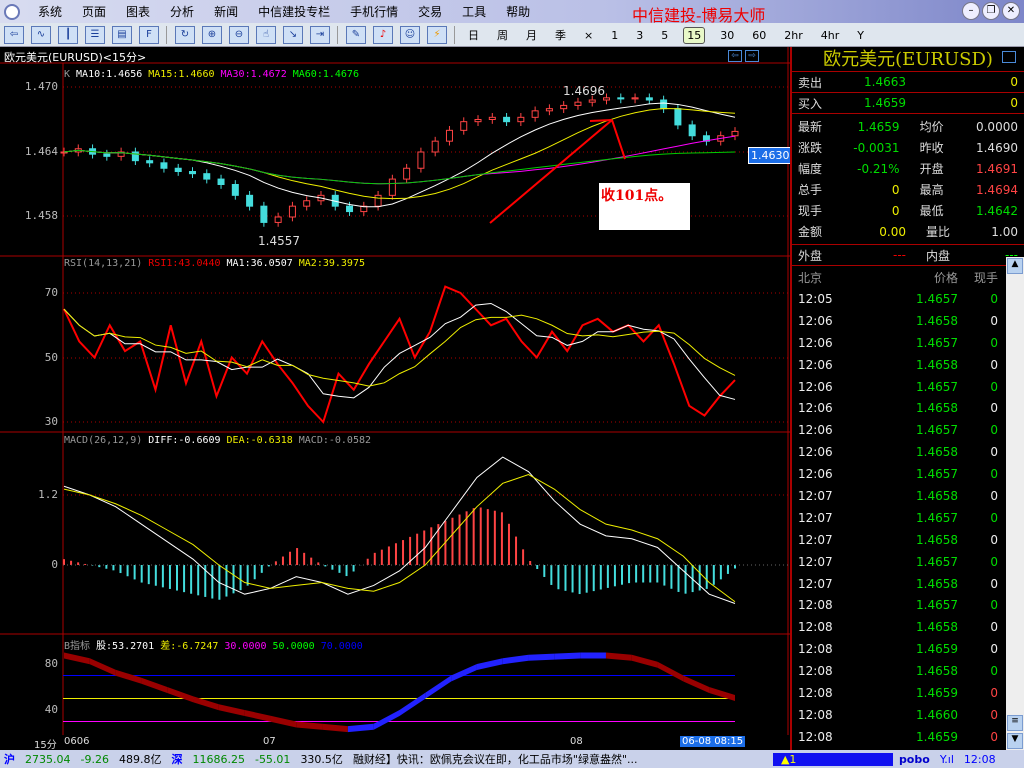 This screenshot has width=1024, height=768. I want to click on draw-pen-icon: ✎, so click(356, 34).